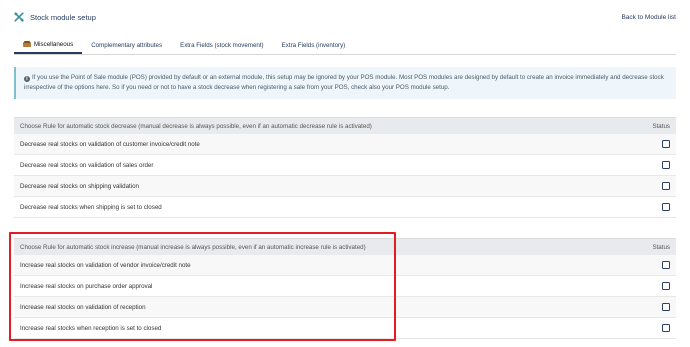 This screenshot has width=690, height=347. What do you see at coordinates (648, 17) in the screenshot?
I see `back-to-module-list-link: Back to Module list` at bounding box center [648, 17].